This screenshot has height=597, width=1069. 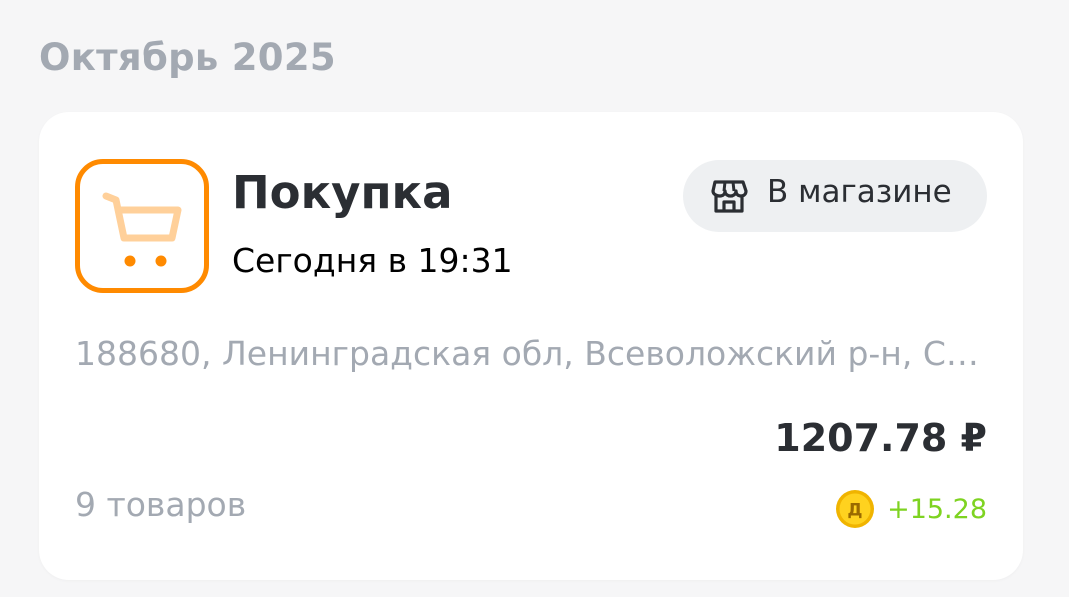 I want to click on month-header: Октябрь 2025, so click(x=187, y=57).